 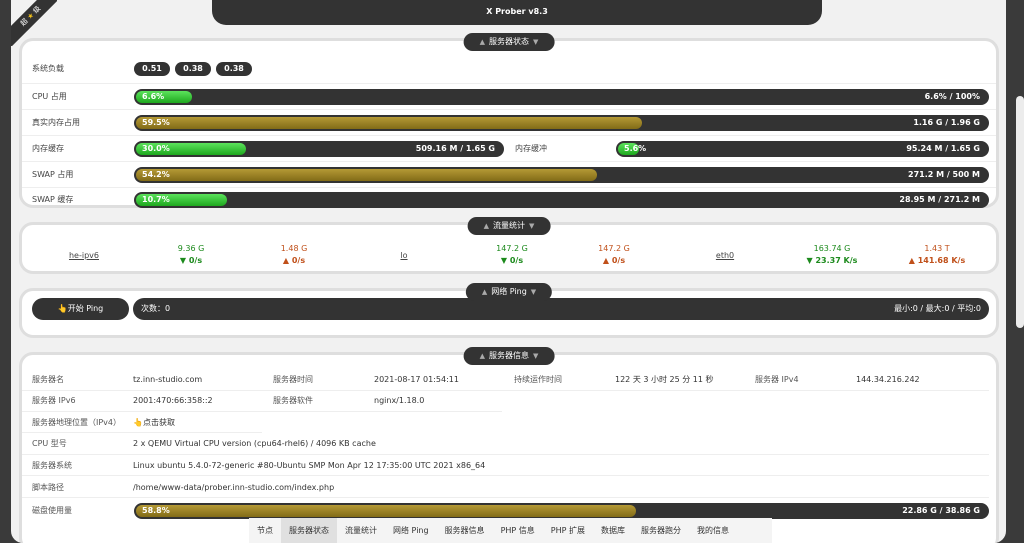 I want to click on os-key: 服务器系统, so click(x=52, y=465).